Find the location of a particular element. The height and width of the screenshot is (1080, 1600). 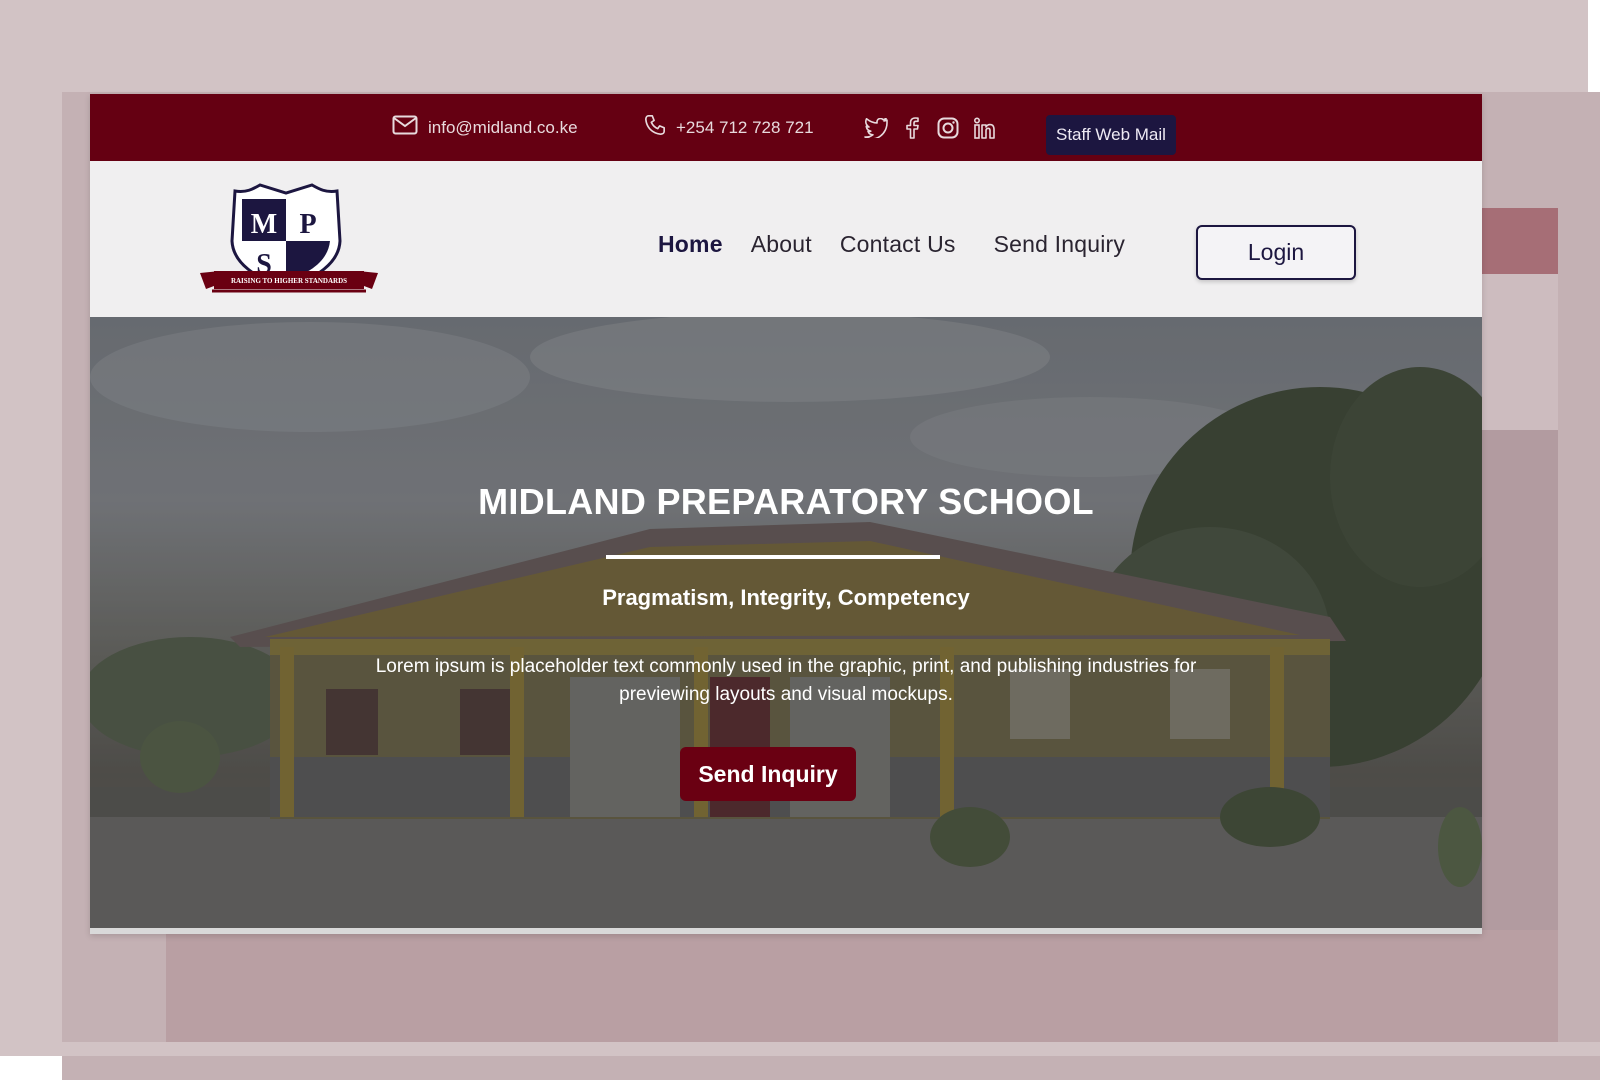

nav-links: Home About Contact Us Send Inquiry is located at coordinates (891, 244).